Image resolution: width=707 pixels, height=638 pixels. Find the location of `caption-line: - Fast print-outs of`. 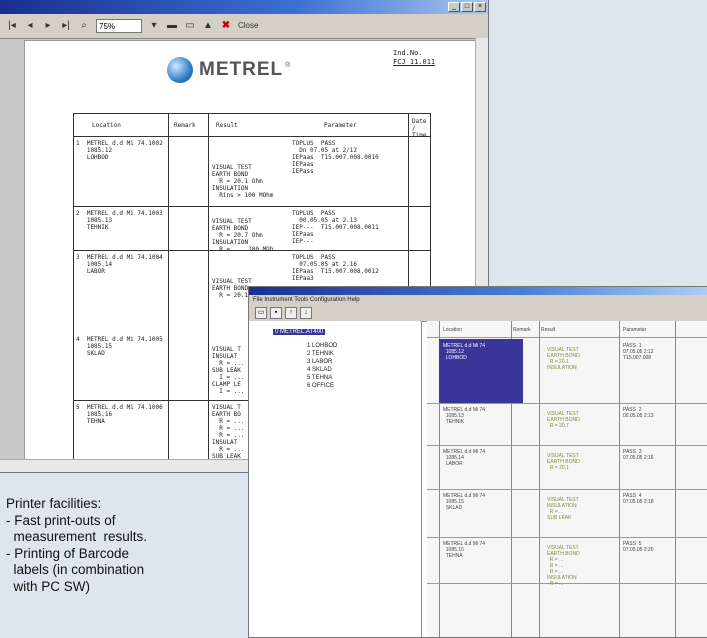

caption-line: - Fast print-outs of is located at coordinates (61, 520).